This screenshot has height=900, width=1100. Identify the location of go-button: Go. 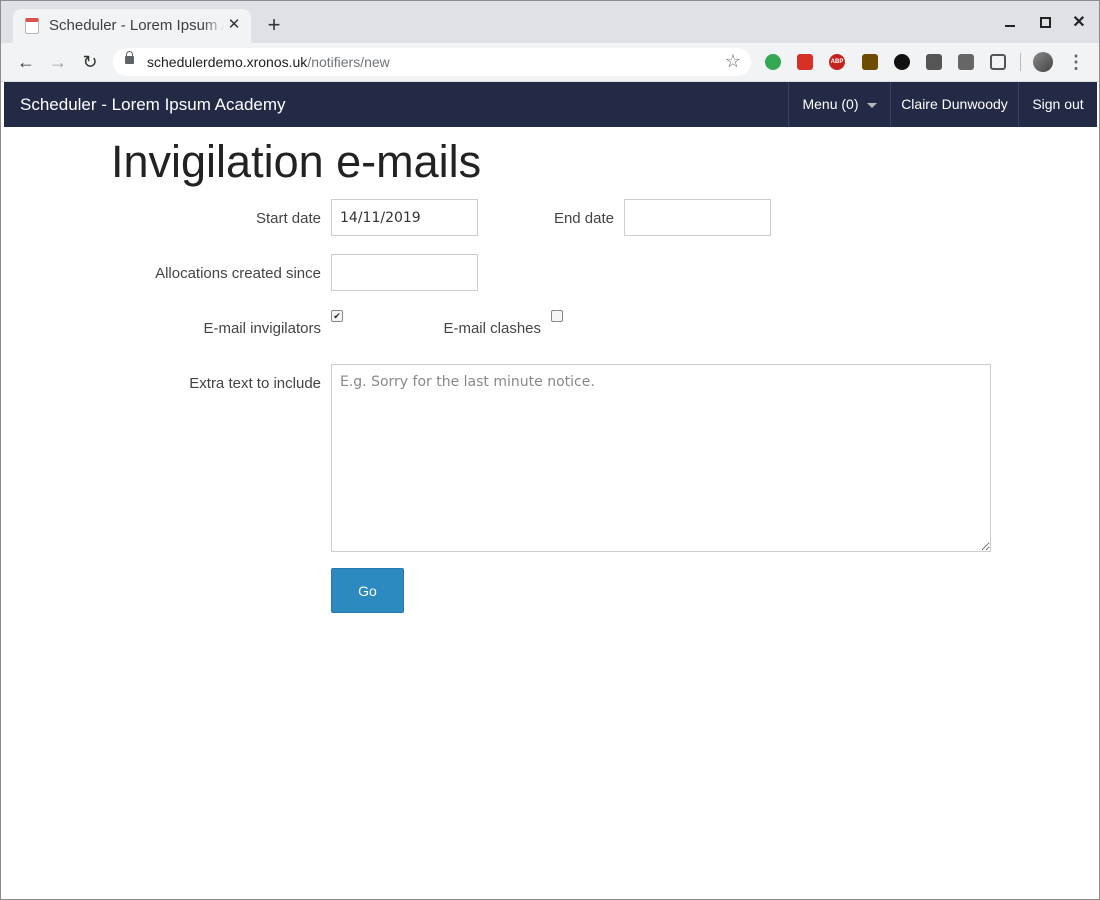
(367, 590).